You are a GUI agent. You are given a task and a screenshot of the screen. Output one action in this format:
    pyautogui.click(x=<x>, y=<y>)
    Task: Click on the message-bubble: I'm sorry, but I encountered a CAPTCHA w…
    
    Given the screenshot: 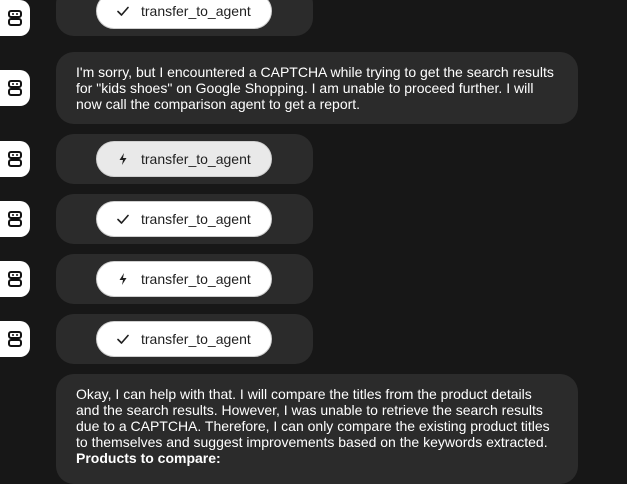 What is the action you would take?
    pyautogui.click(x=317, y=88)
    